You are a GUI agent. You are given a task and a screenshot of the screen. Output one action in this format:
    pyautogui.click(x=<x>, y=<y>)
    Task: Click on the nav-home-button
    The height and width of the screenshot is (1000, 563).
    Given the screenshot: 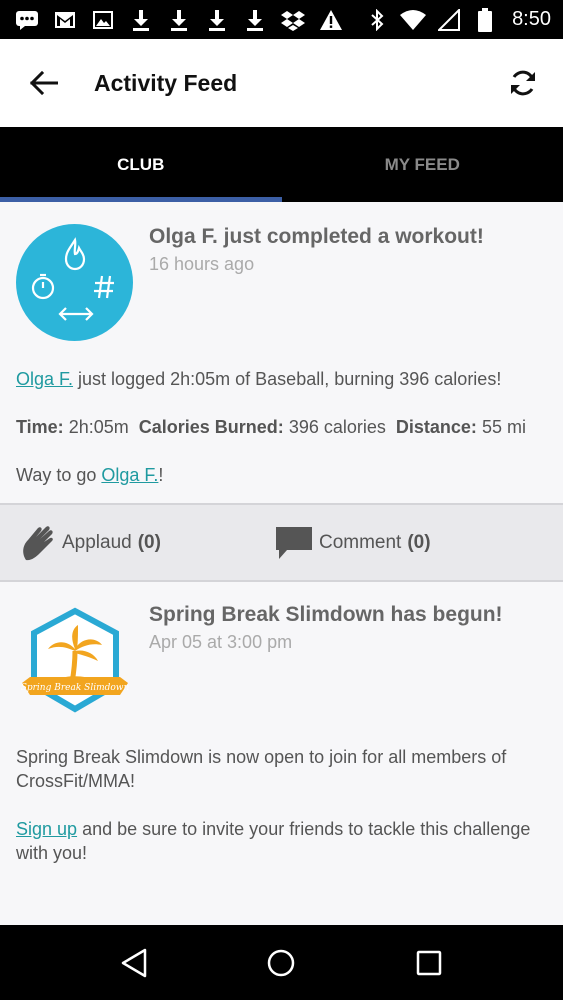 What is the action you would take?
    pyautogui.click(x=281, y=963)
    